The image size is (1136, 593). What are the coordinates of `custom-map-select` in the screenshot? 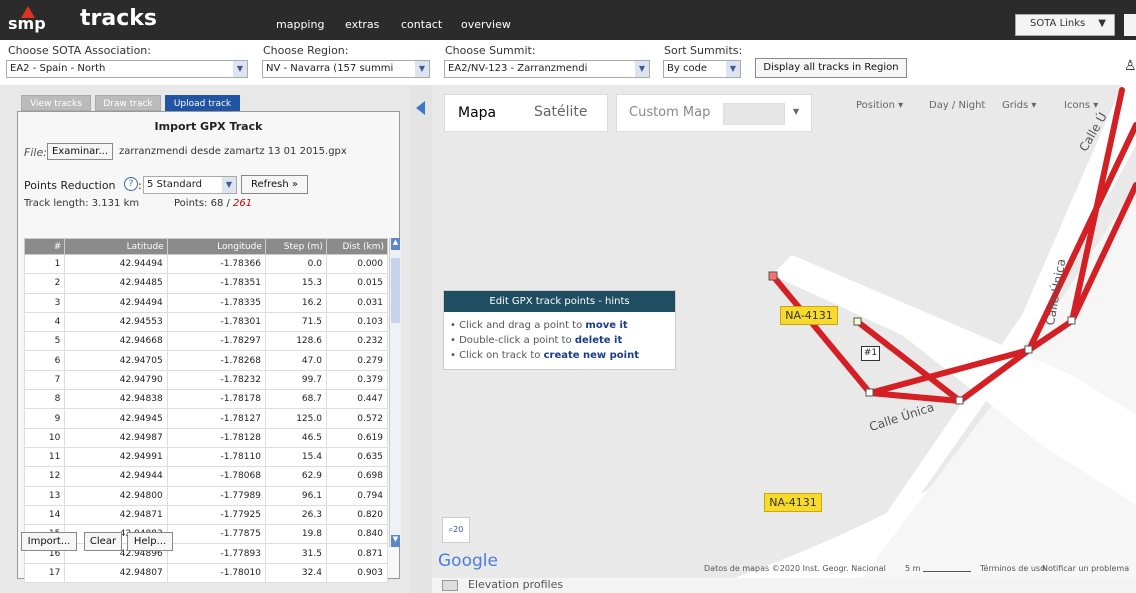 It's located at (754, 114).